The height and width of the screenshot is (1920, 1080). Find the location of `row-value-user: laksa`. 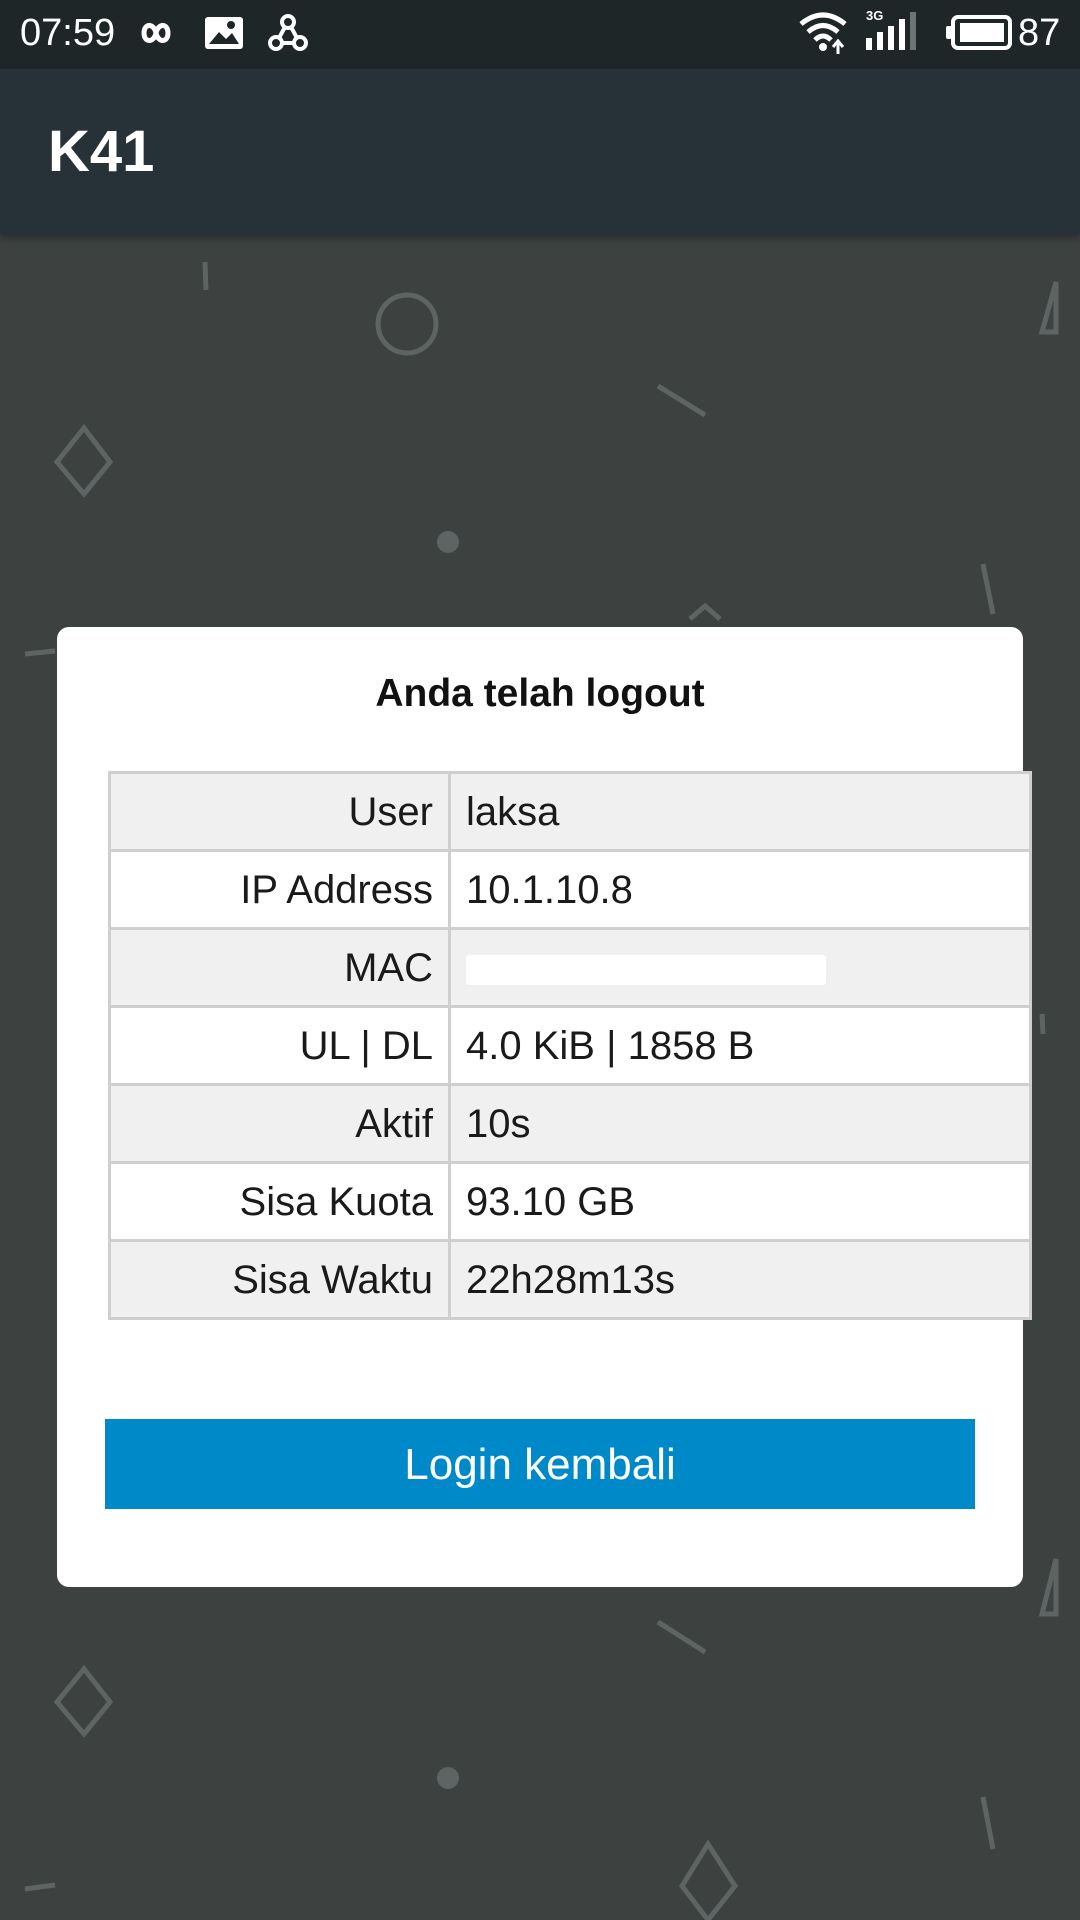

row-value-user: laksa is located at coordinates (740, 811).